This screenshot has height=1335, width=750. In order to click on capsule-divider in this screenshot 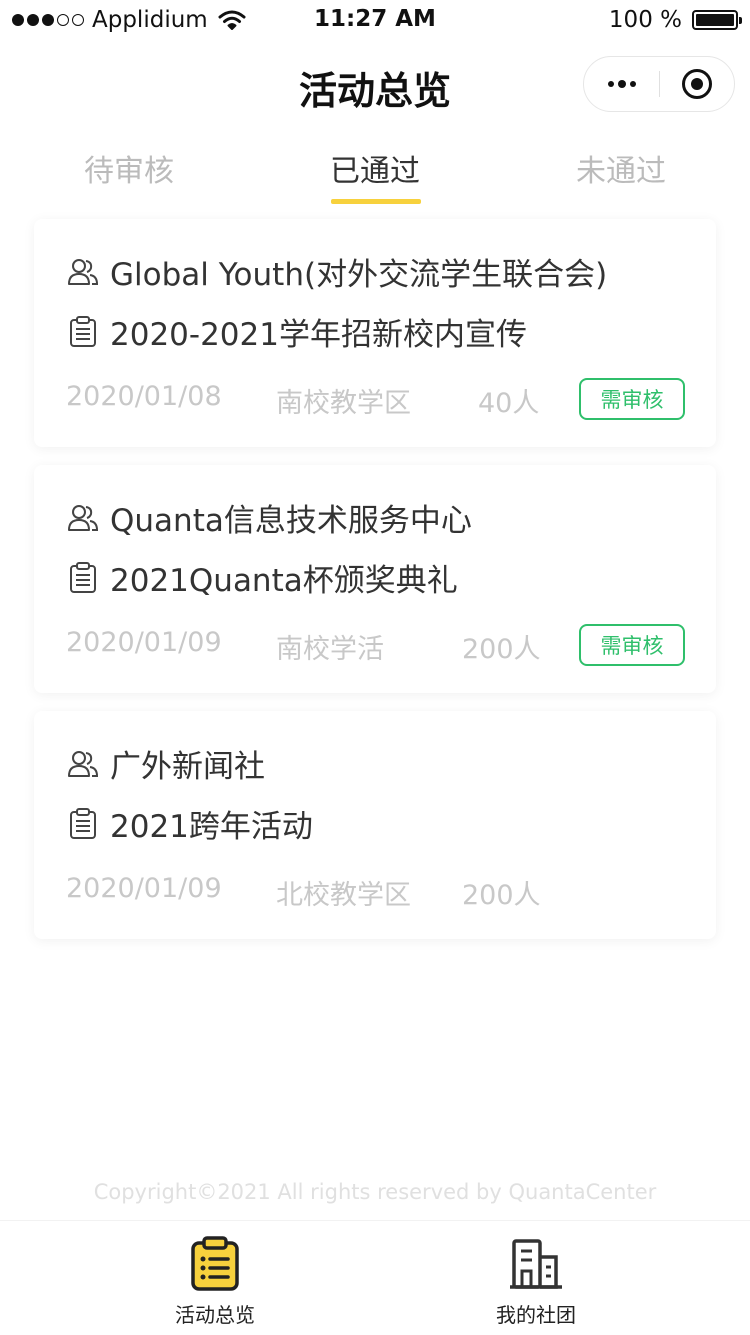, I will do `click(659, 84)`.